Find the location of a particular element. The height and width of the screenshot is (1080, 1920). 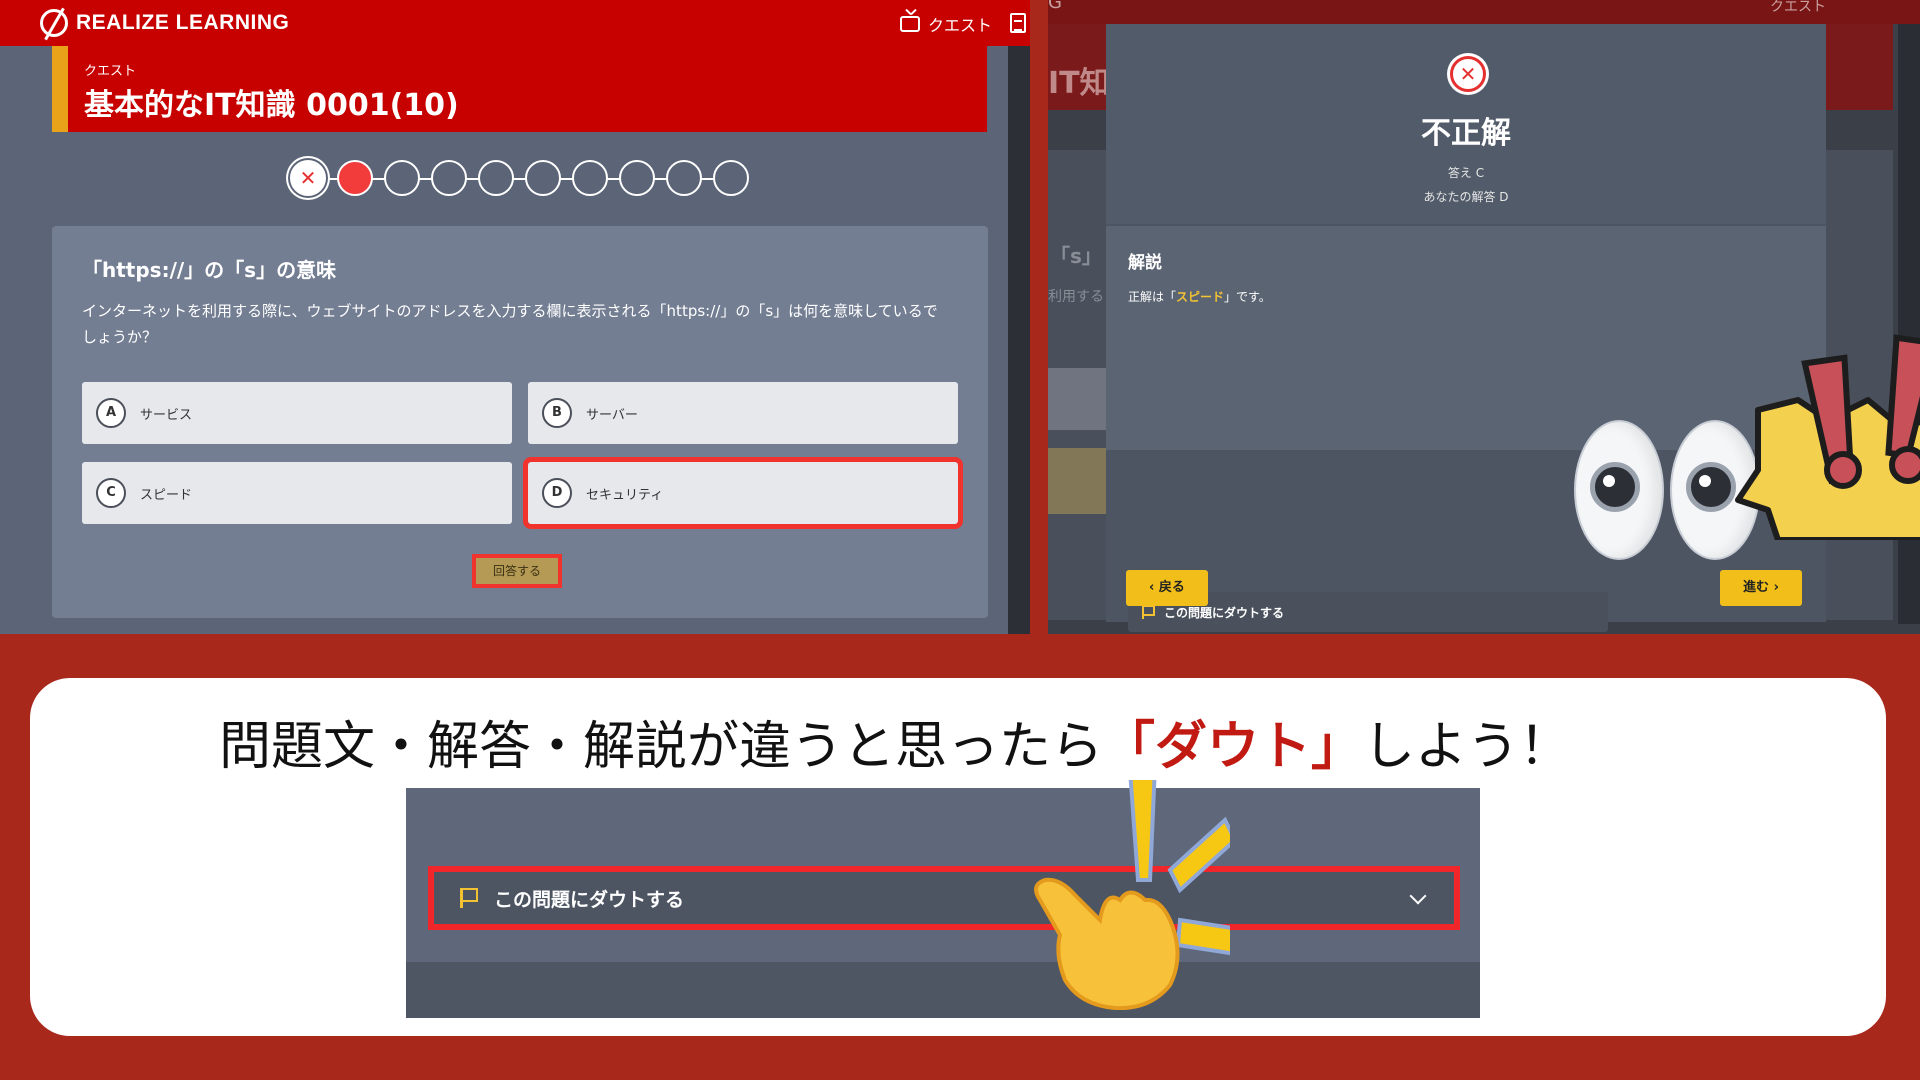

progress-step-2-current is located at coordinates (355, 178).